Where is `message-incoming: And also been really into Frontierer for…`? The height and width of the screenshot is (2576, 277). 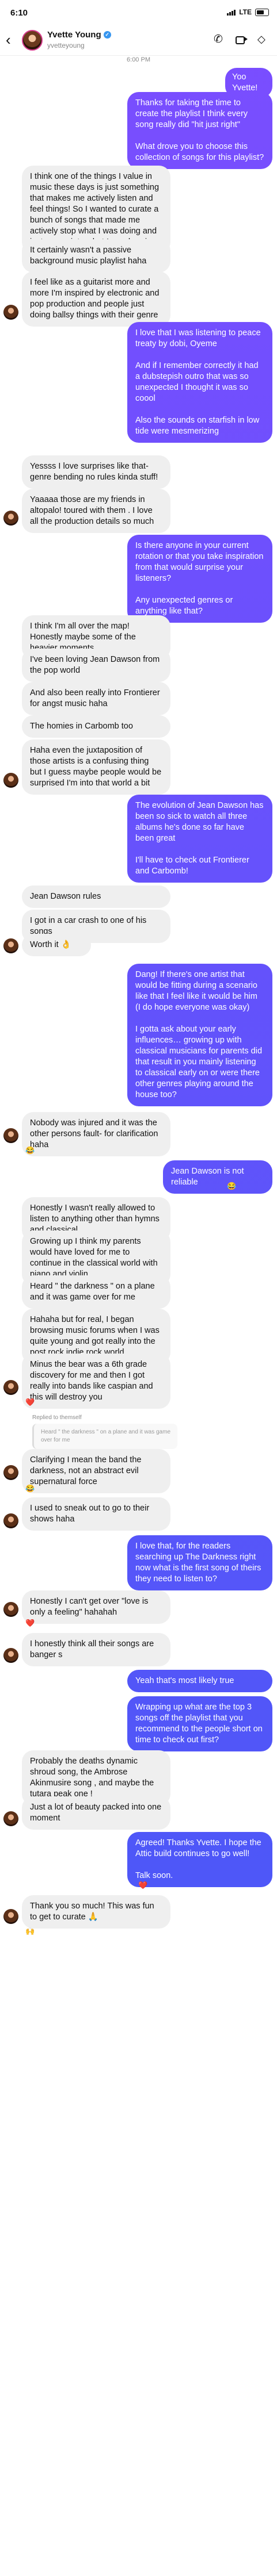 message-incoming: And also been really into Frontierer for… is located at coordinates (96, 698).